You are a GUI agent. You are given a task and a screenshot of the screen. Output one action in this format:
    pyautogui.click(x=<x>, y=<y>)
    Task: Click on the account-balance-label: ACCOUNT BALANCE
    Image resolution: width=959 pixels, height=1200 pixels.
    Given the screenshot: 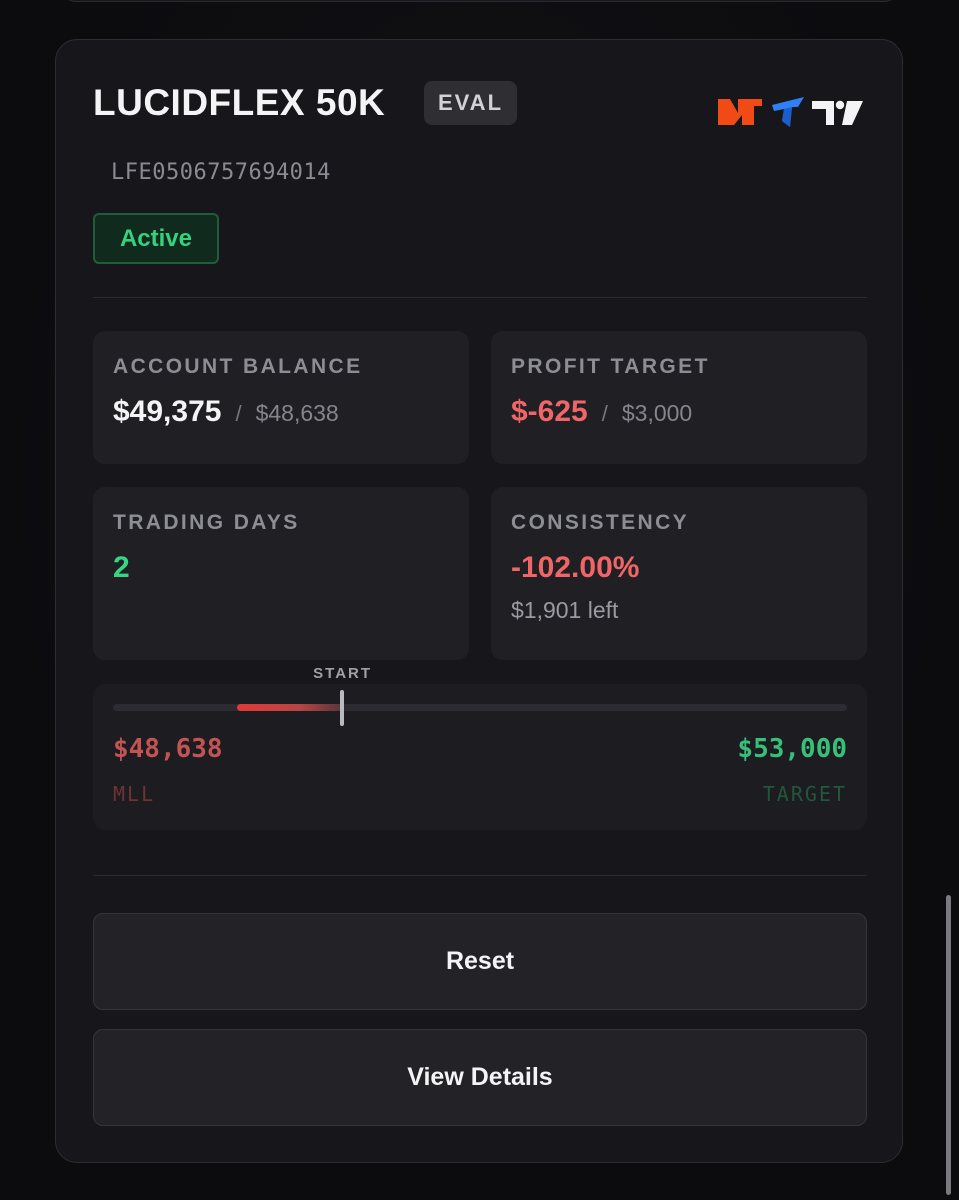 What is the action you would take?
    pyautogui.click(x=238, y=366)
    